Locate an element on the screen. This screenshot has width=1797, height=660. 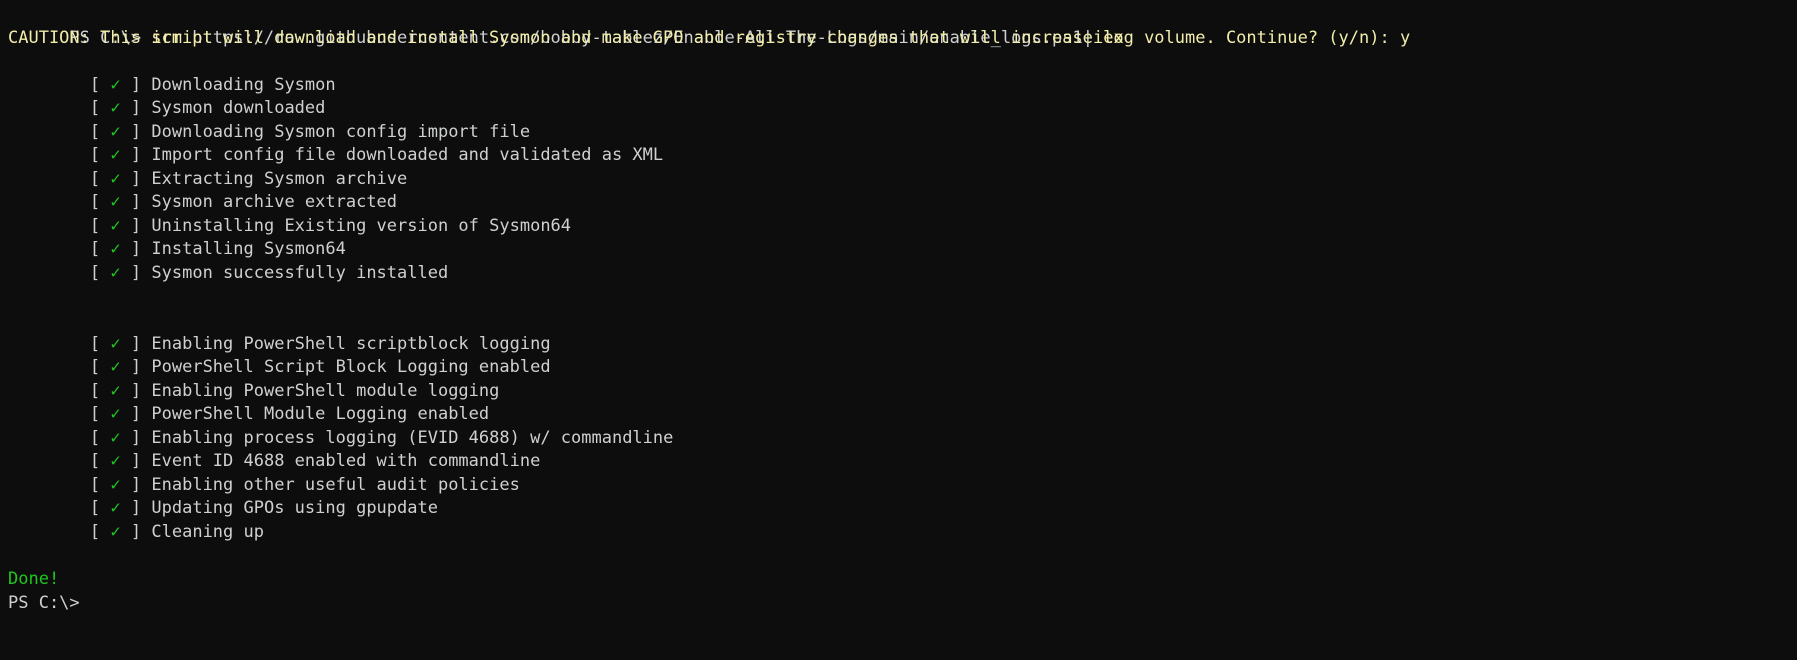
status-text: Cleaning up is located at coordinates (207, 532).